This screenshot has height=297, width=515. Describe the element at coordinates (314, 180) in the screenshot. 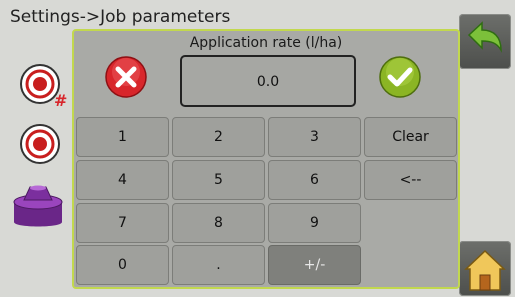

I see `key-6: 6` at that location.